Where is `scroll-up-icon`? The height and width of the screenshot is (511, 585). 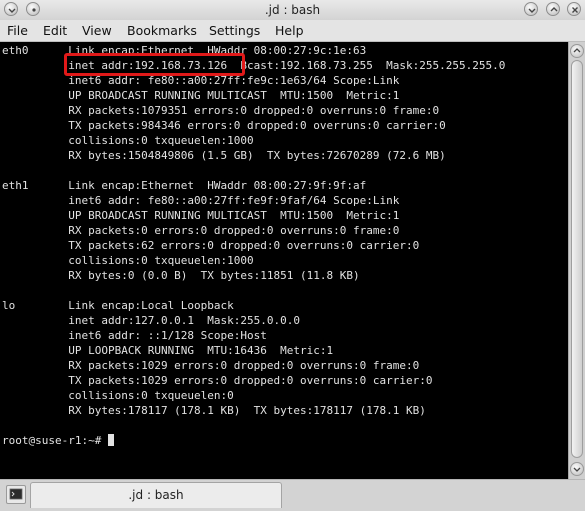 scroll-up-icon is located at coordinates (577, 51).